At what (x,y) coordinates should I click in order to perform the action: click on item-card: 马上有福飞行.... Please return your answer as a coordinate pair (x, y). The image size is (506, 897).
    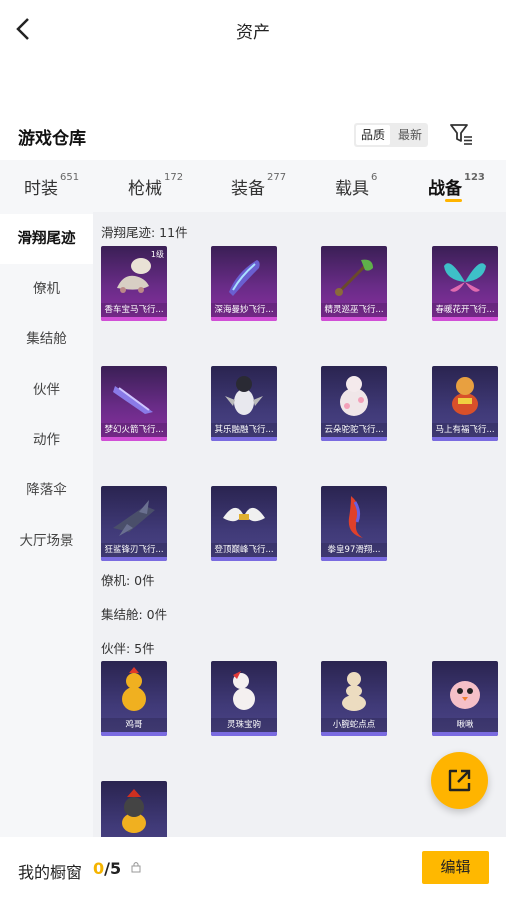
    Looking at the image, I should click on (465, 403).